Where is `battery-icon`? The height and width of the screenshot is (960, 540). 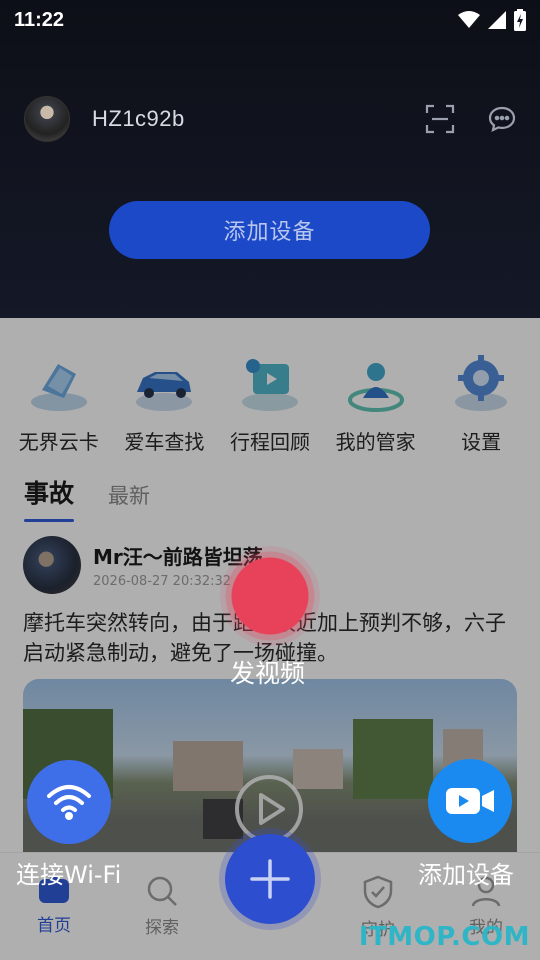 battery-icon is located at coordinates (520, 20).